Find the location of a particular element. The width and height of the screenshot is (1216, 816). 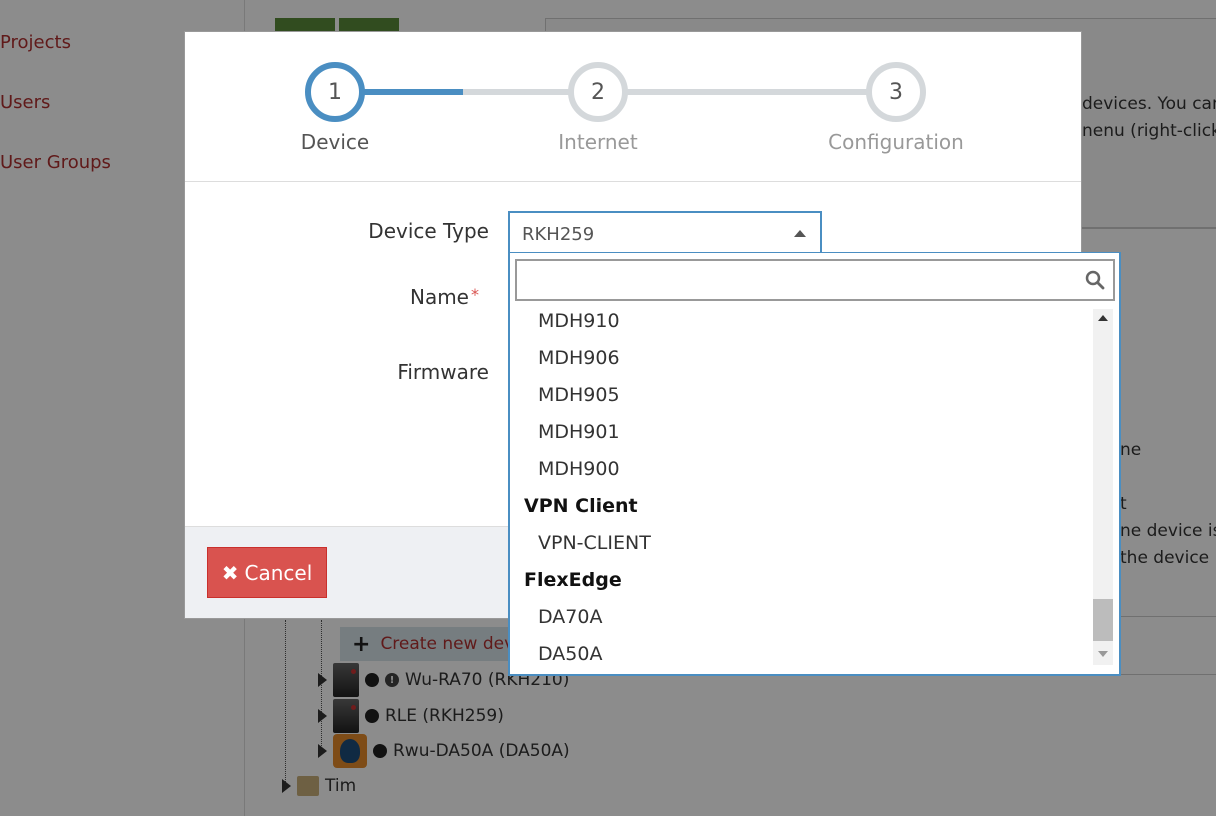

name-label-text: Name is located at coordinates (439, 297).